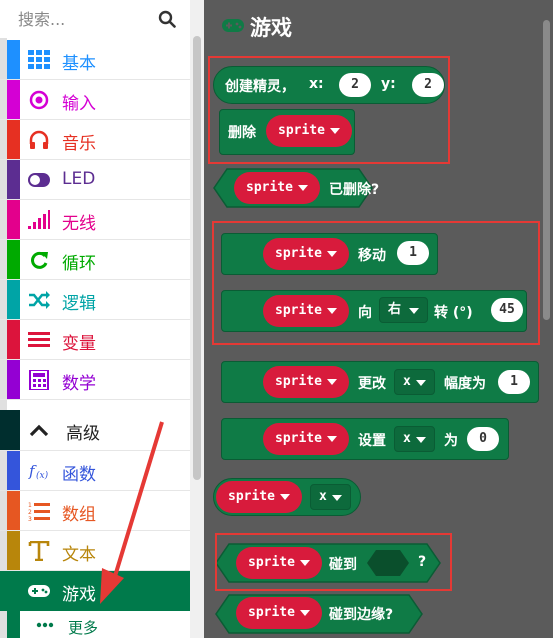 This screenshot has width=553, height=638. I want to click on shuffle-icon, so click(39, 300).